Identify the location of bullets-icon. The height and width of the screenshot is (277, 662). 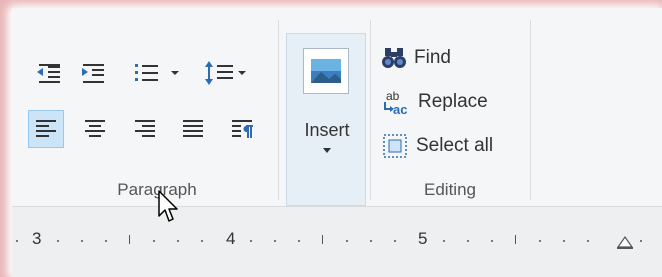
(157, 72).